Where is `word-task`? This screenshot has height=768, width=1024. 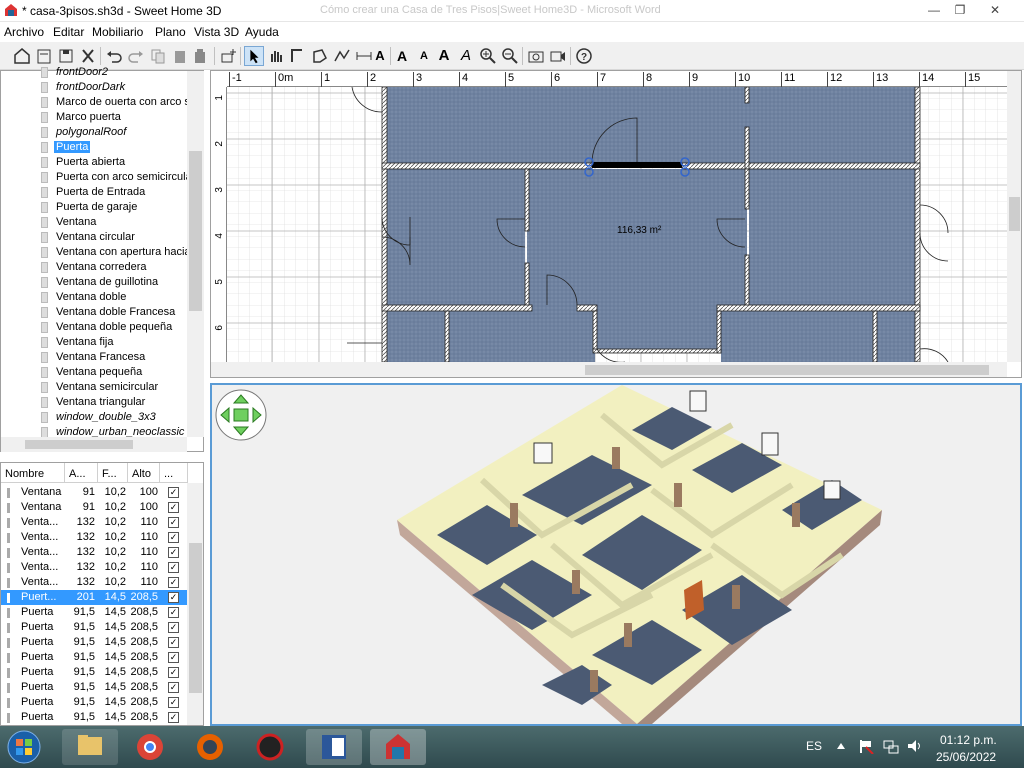
word-task is located at coordinates (334, 747).